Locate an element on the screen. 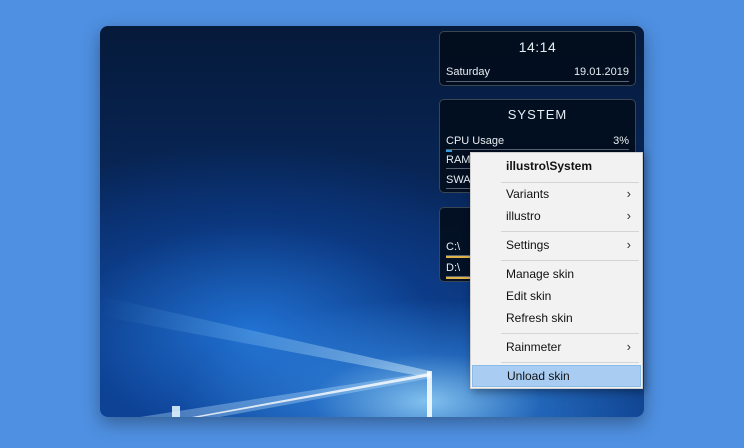 The height and width of the screenshot is (448, 744). clock-widget: 14:14 Saturday 19.01.2019 is located at coordinates (537, 58).